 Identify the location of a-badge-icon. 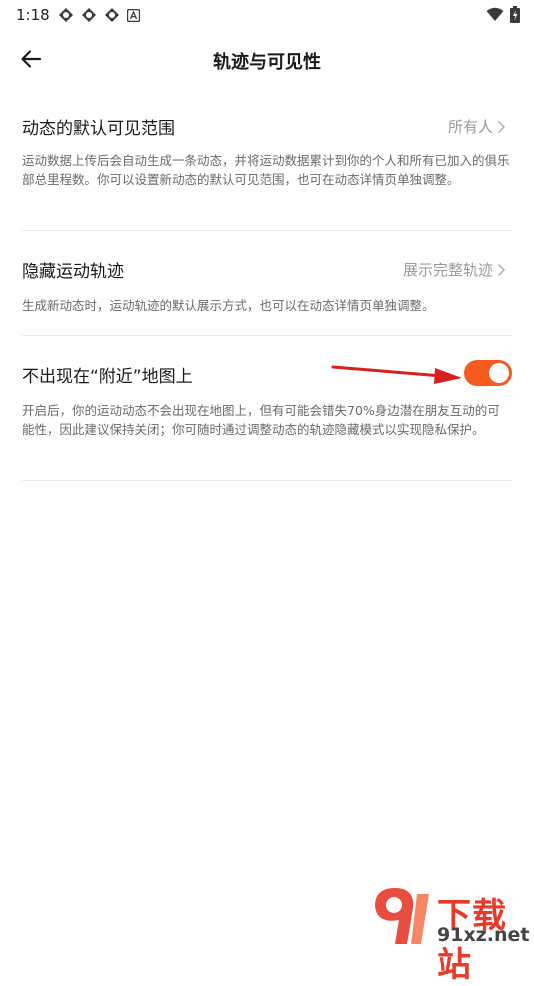
(133, 15).